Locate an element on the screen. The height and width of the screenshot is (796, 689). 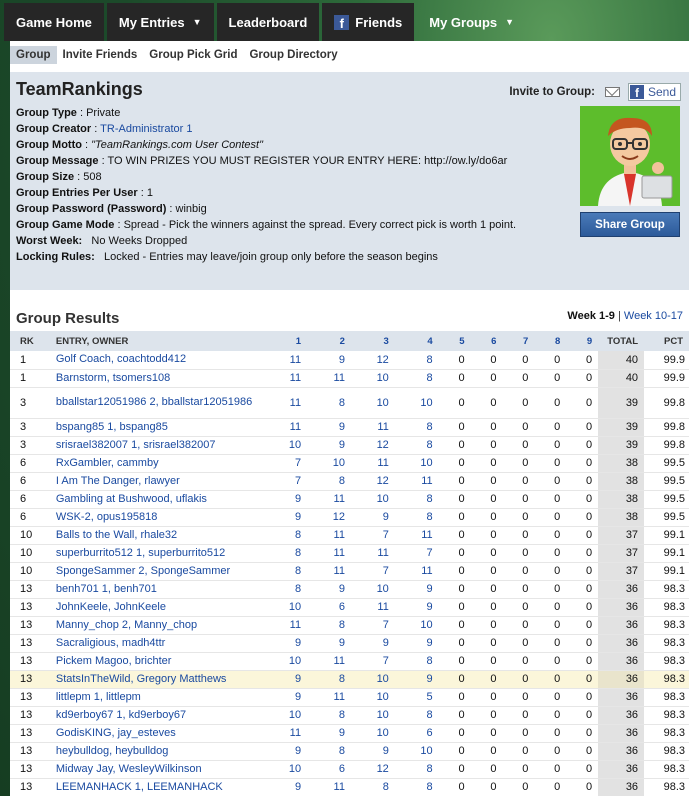
week-4-score: 5 is located at coordinates (416, 697).